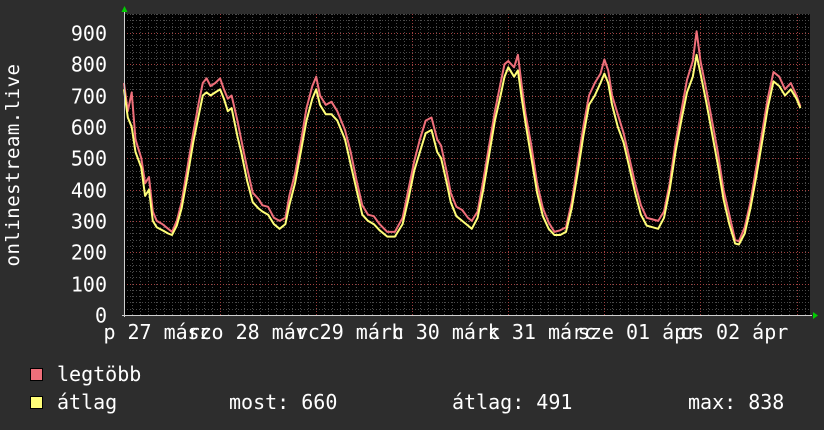 Image resolution: width=824 pixels, height=430 pixels. I want to click on y-tick-label: 400, so click(89, 191).